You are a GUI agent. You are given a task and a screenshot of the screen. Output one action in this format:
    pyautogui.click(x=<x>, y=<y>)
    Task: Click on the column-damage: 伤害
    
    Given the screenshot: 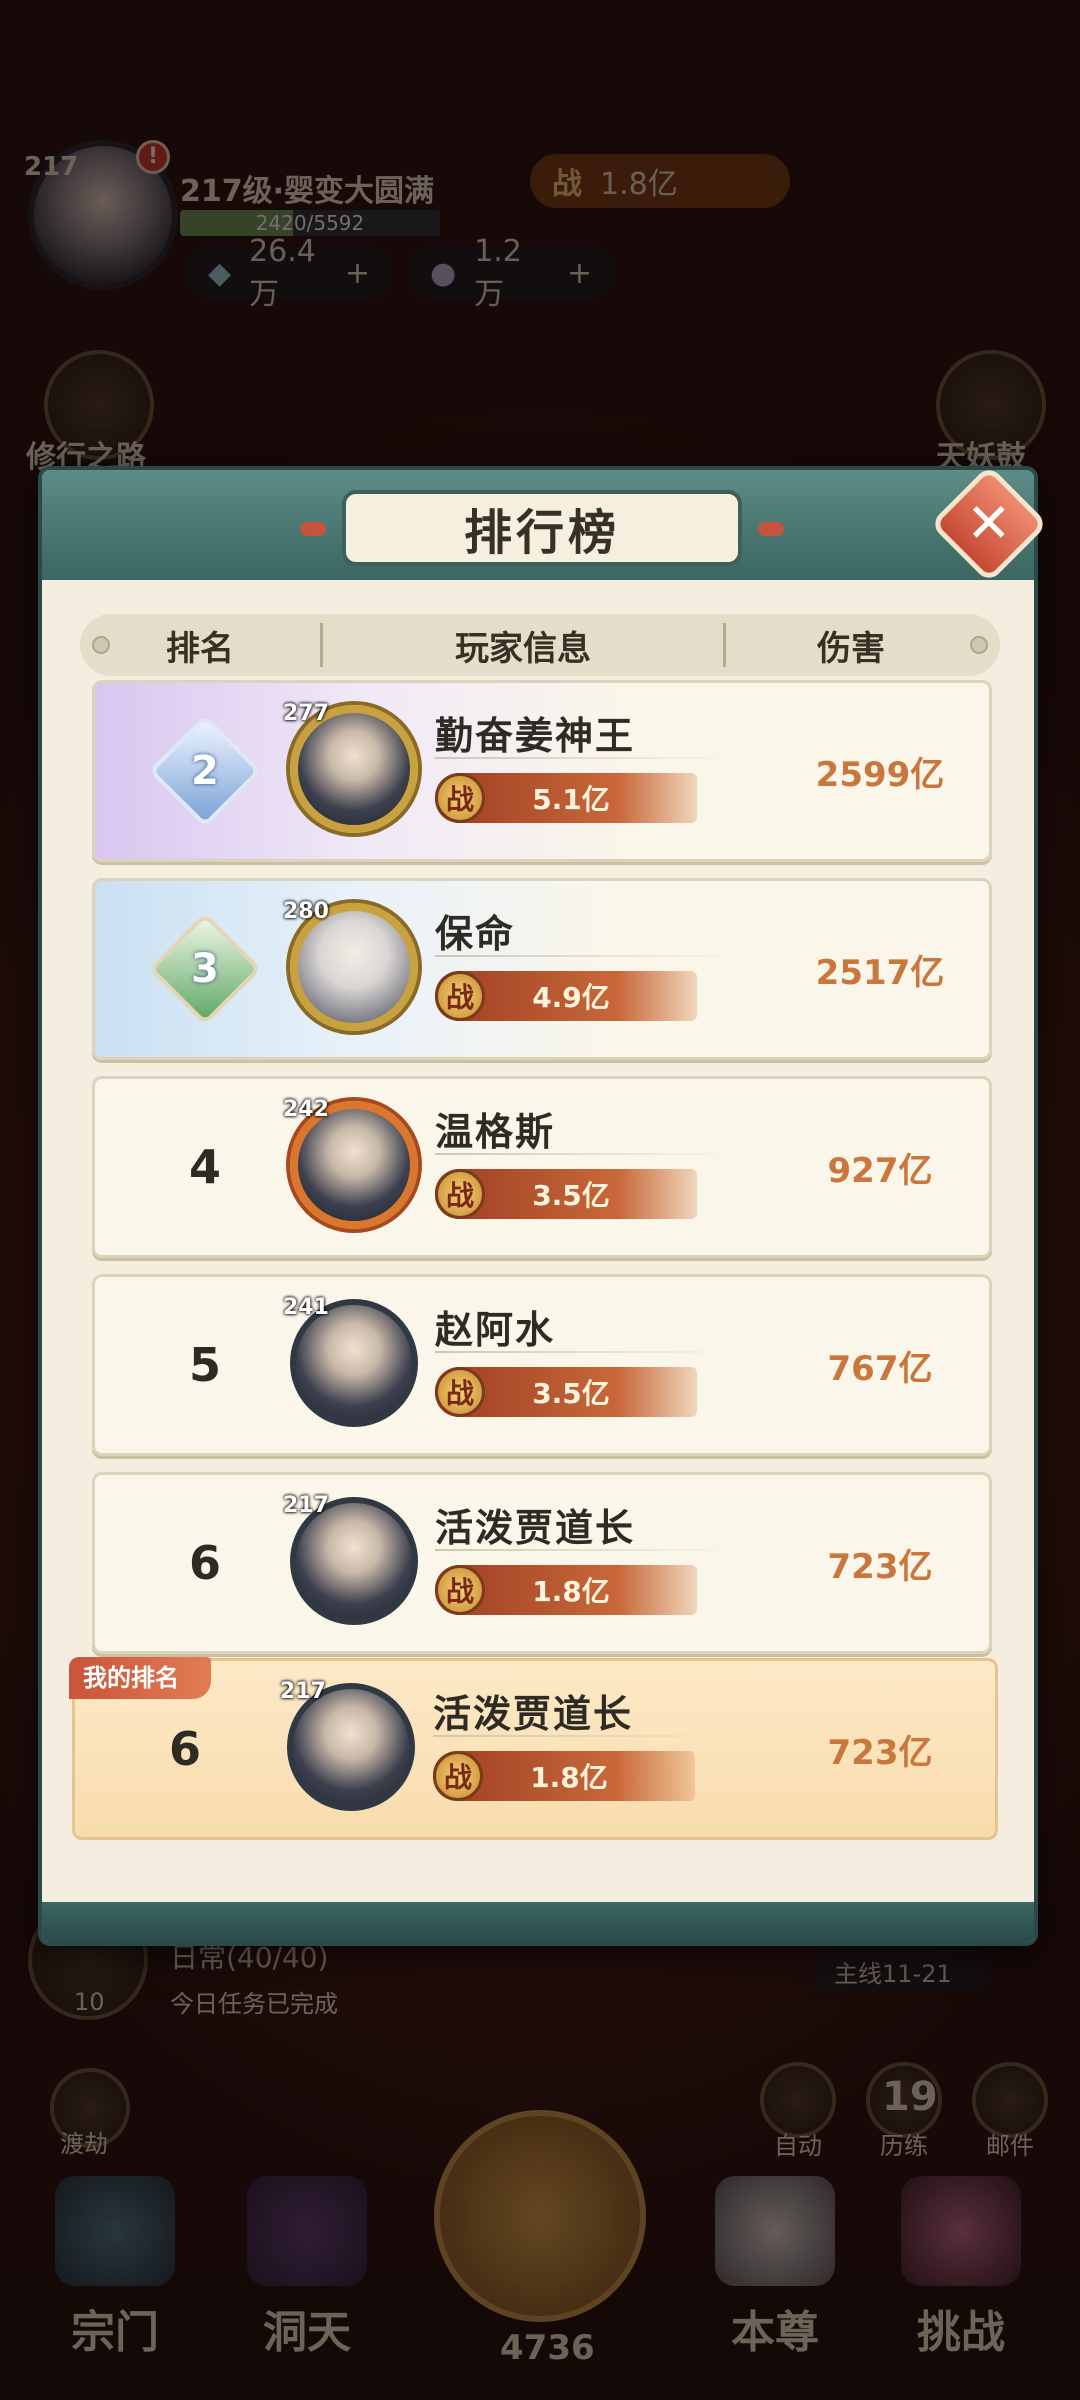 What is the action you would take?
    pyautogui.click(x=851, y=648)
    